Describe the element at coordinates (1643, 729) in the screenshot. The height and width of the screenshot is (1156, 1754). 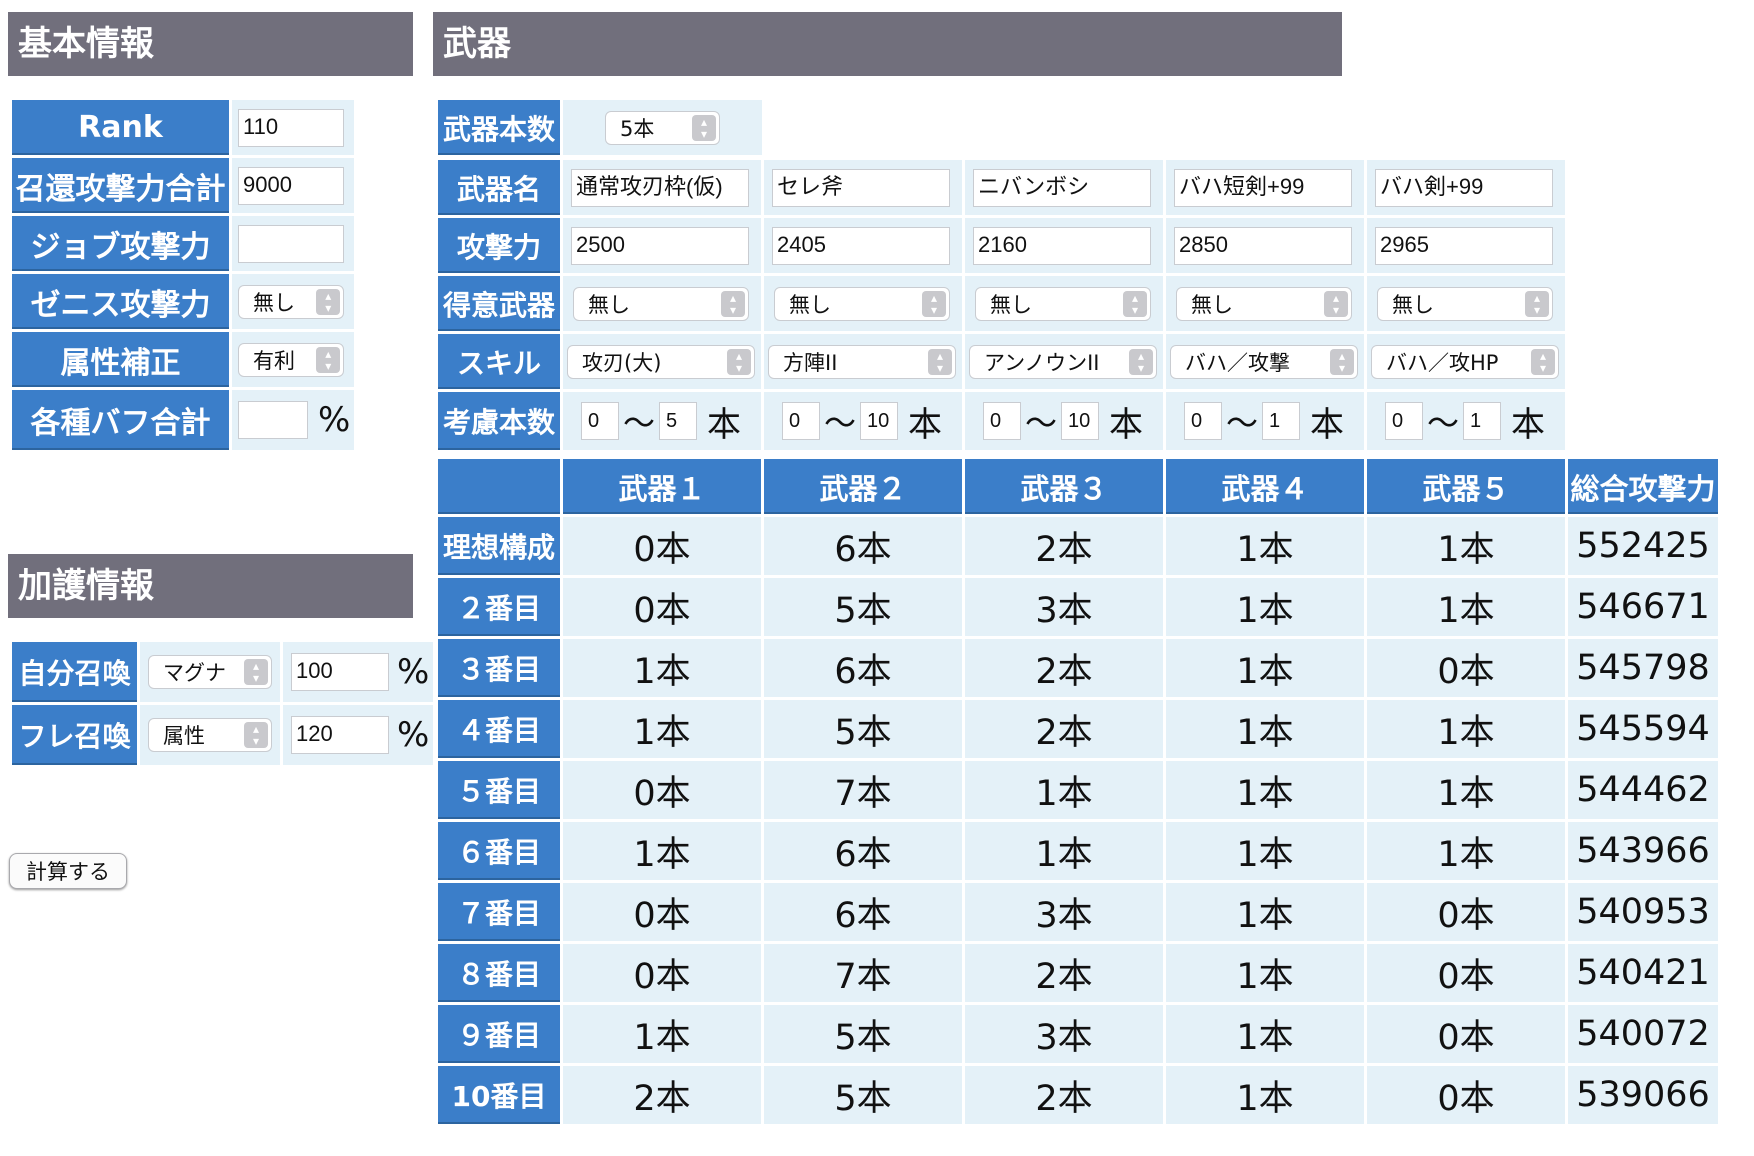
I see `result-total-attack: 545594` at that location.